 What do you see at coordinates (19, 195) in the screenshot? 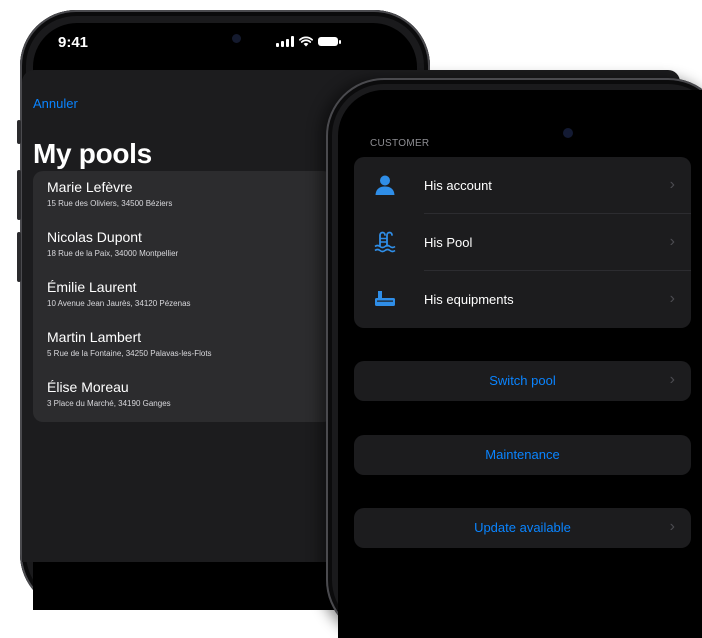
I see `volume-up-button` at bounding box center [19, 195].